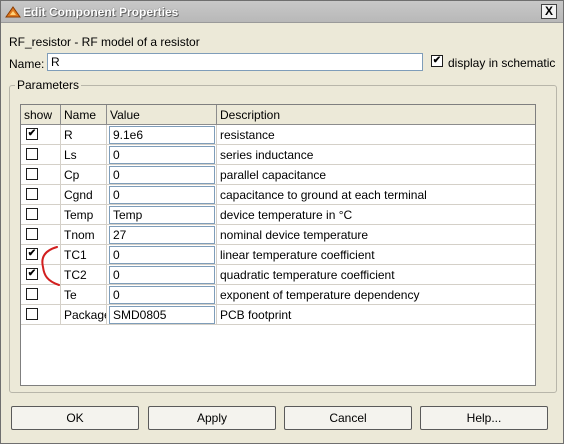 This screenshot has width=564, height=444. I want to click on value-cell: 27, so click(162, 235).